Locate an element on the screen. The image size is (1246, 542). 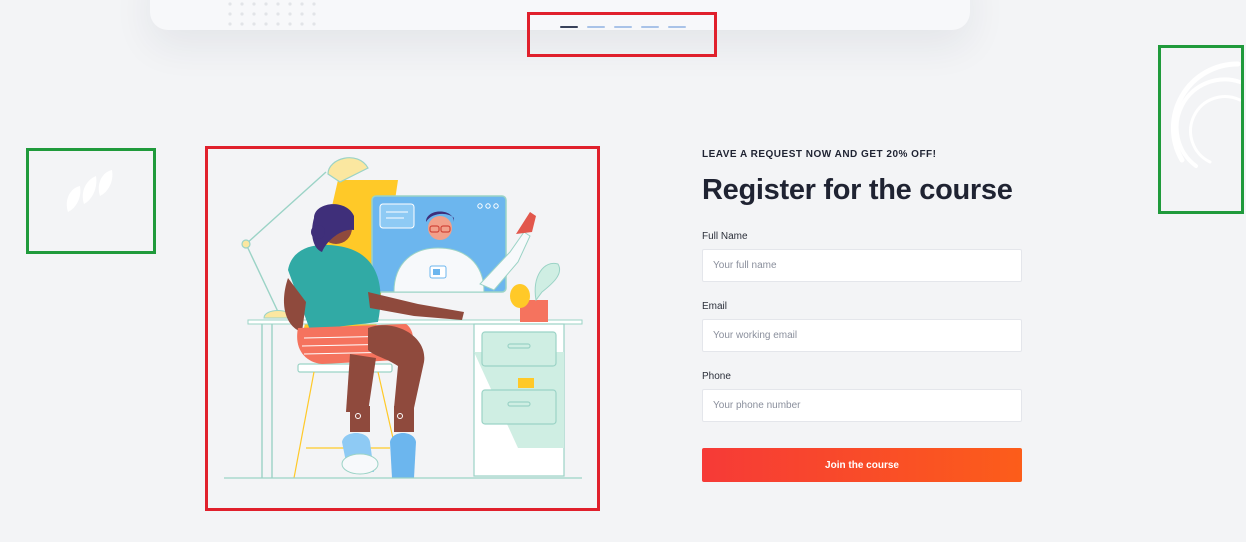
fullname-input is located at coordinates (862, 265).